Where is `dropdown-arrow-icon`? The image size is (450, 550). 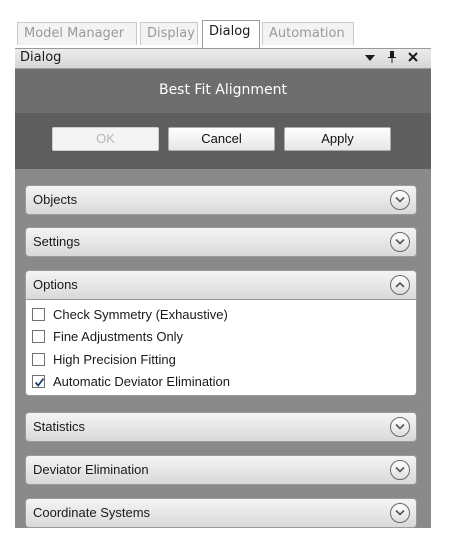
dropdown-arrow-icon is located at coordinates (370, 58).